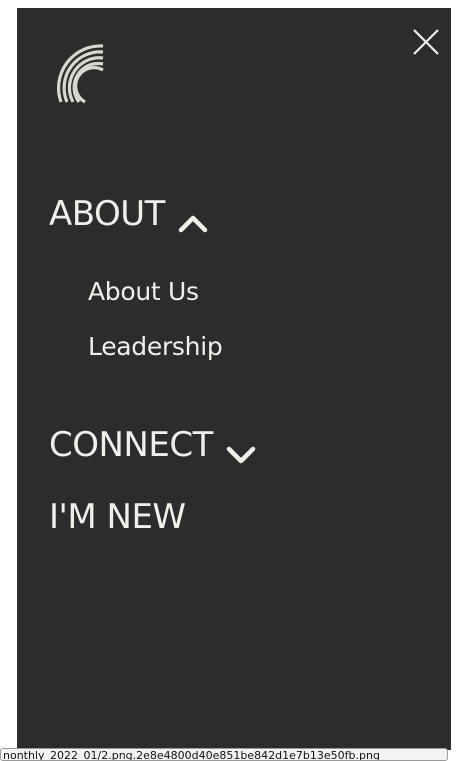  I want to click on chevron-up-icon, so click(193, 218).